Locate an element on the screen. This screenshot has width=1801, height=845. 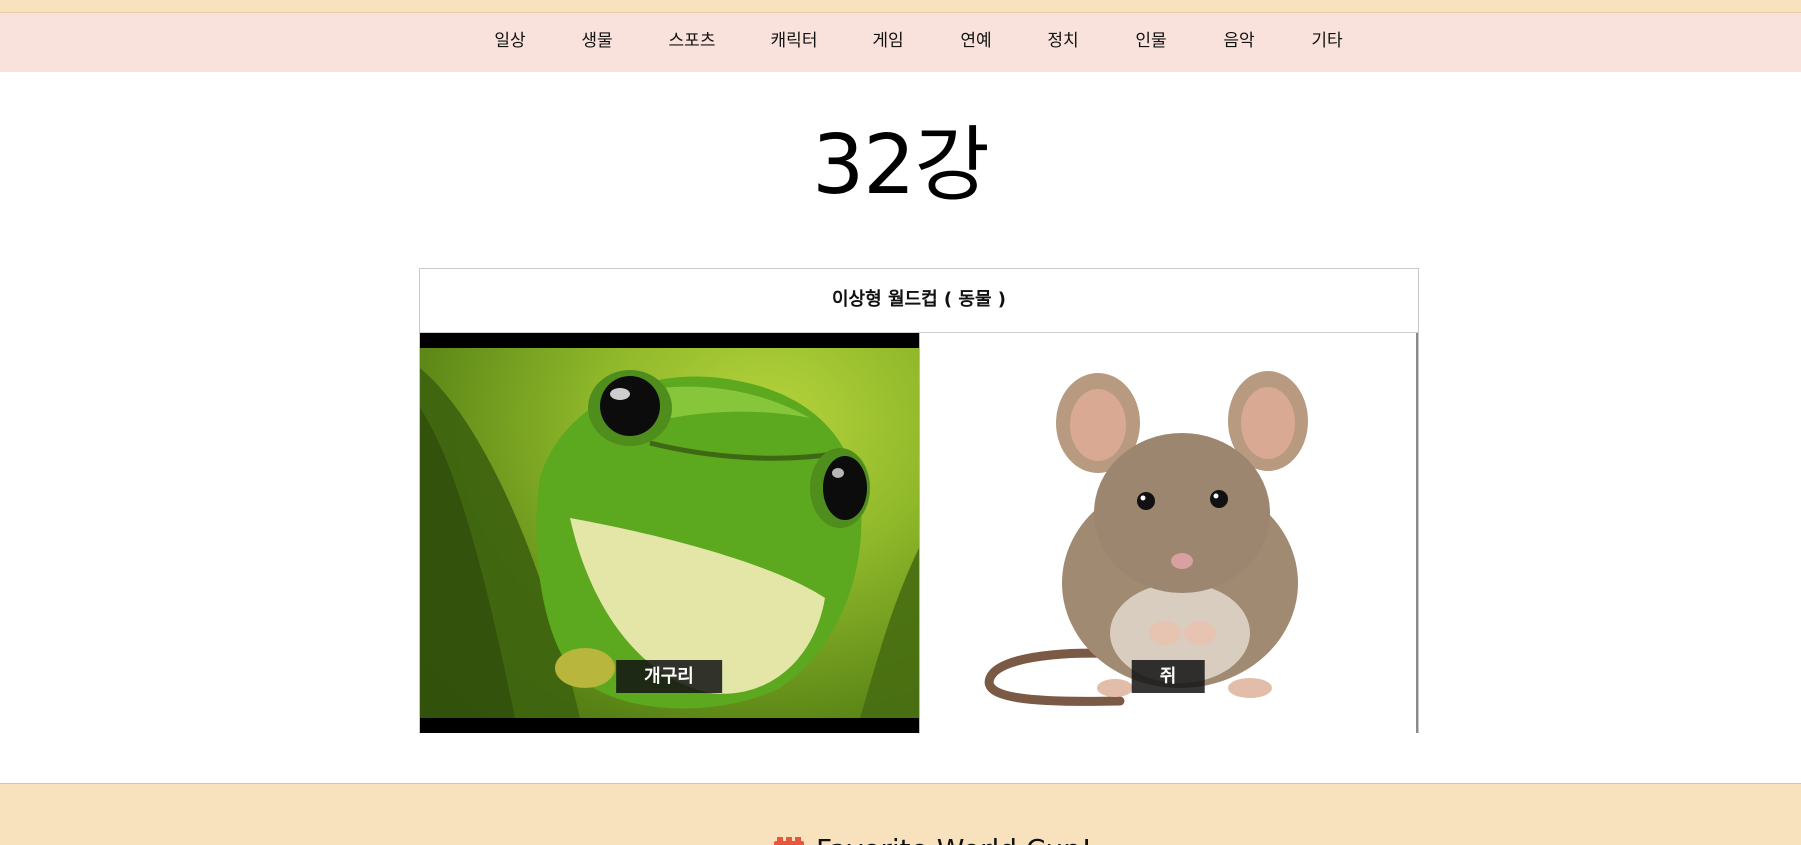
category-menu: 일상 생물 스포츠 캐릭터 게임 연예 정치 인물 음악 기타 is located at coordinates (900, 42).